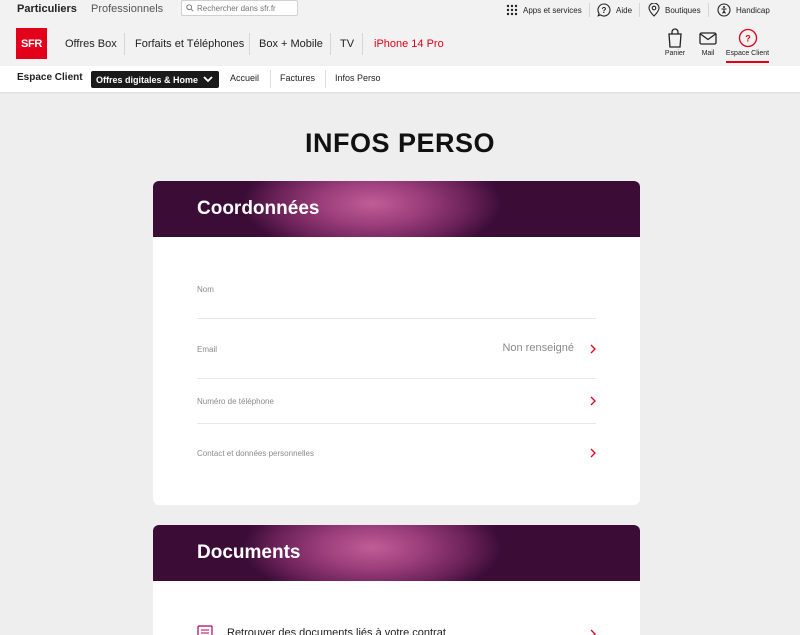  I want to click on search-box, so click(239, 8).